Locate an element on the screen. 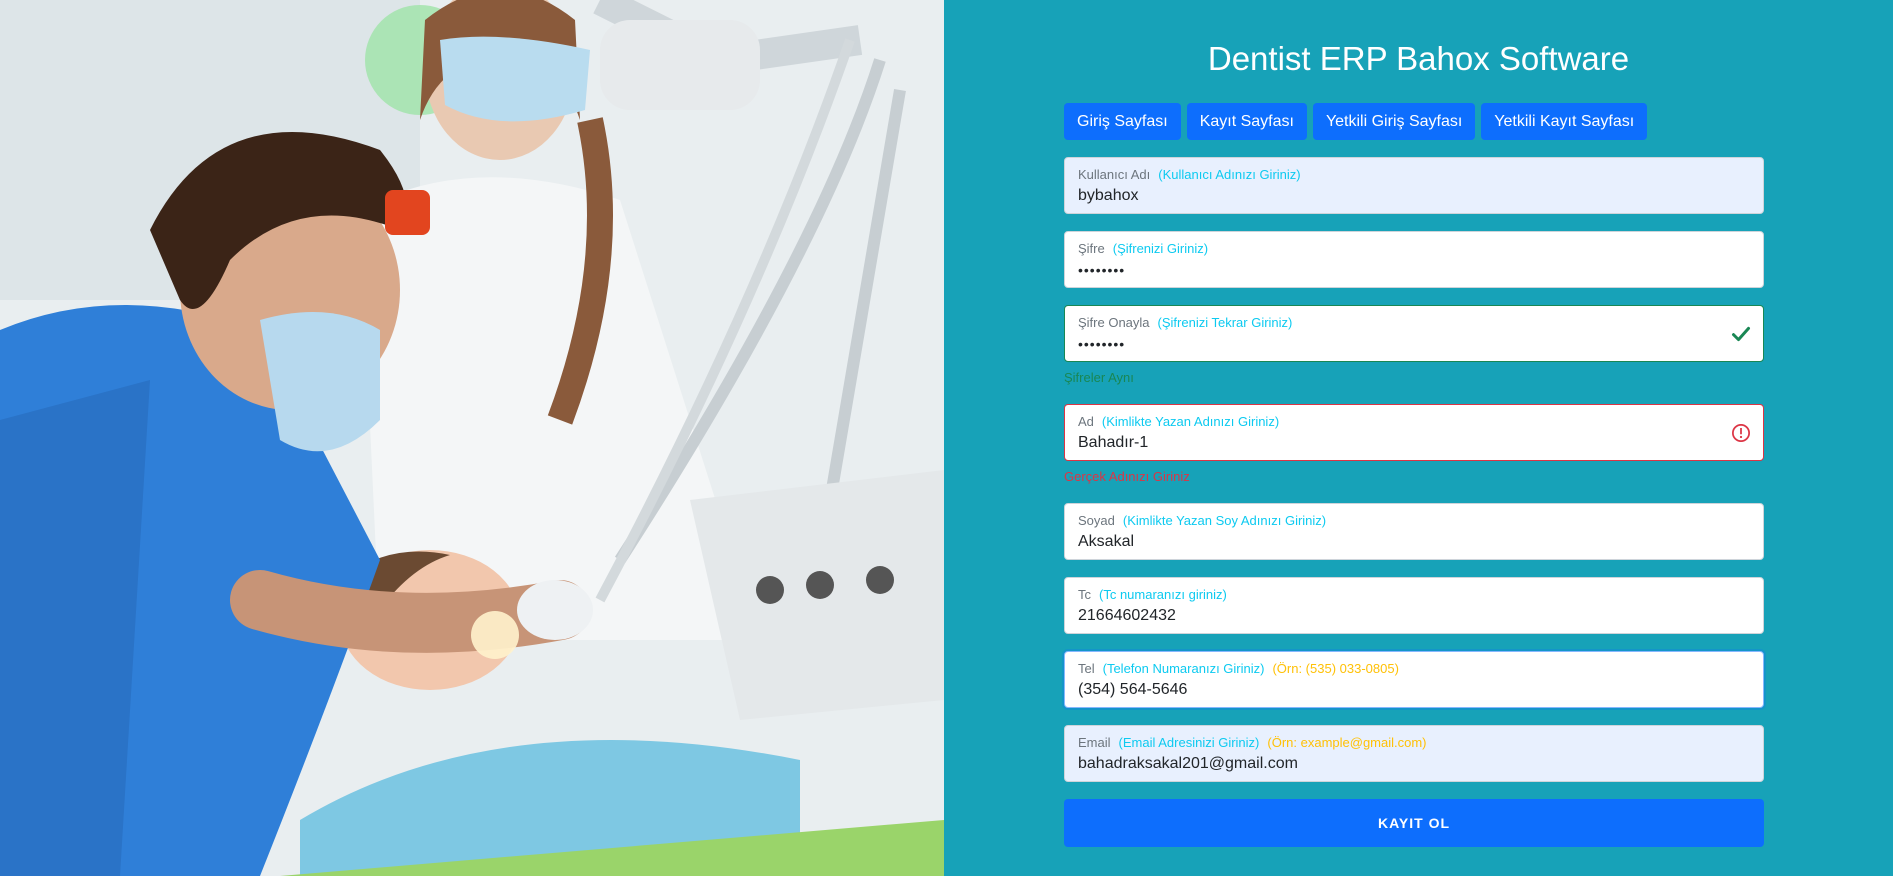  password-hint: (Şifrenizi Giriniz) is located at coordinates (1160, 248).